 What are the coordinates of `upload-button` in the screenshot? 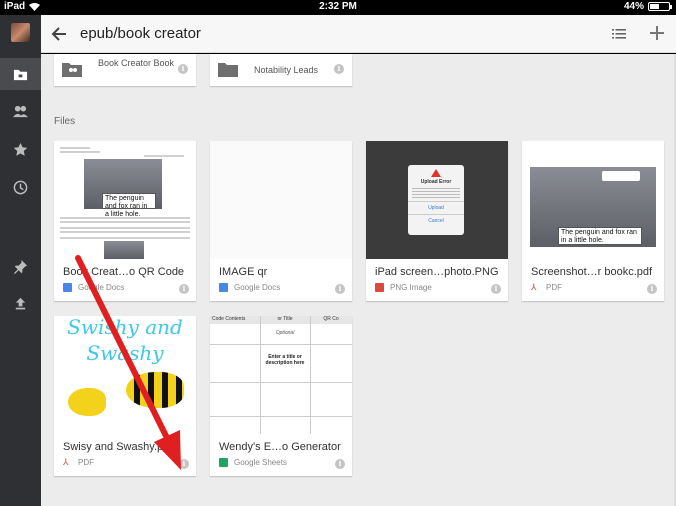 It's located at (20, 303).